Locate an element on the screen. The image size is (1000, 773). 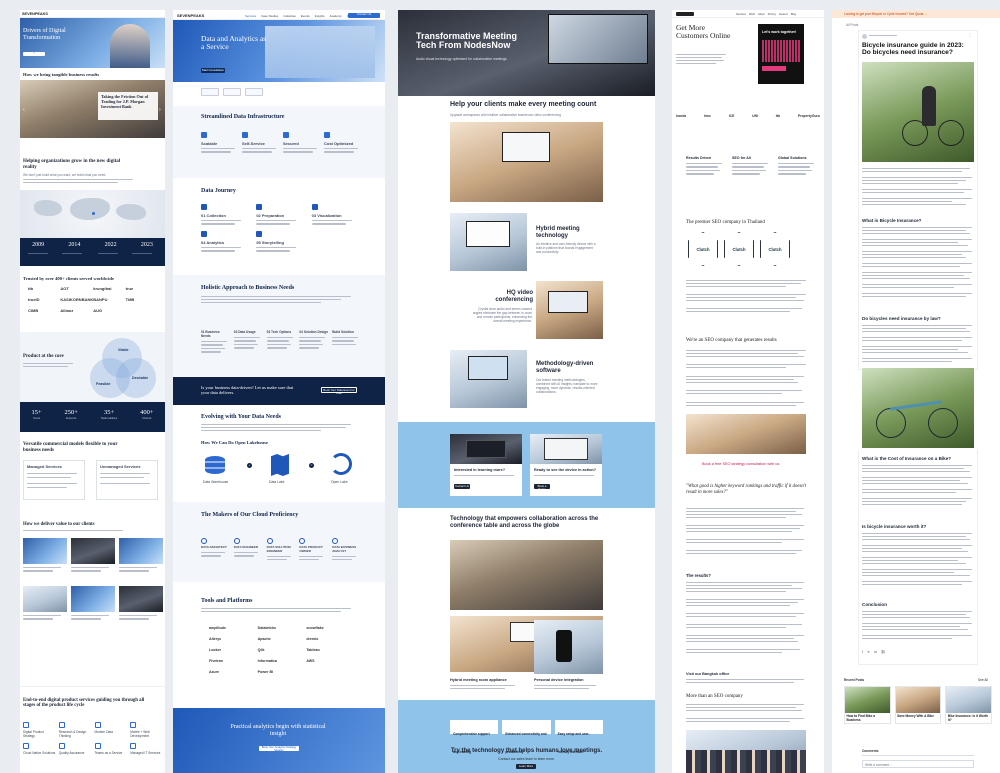
nav-item: Blog is located at coordinates (793, 14).